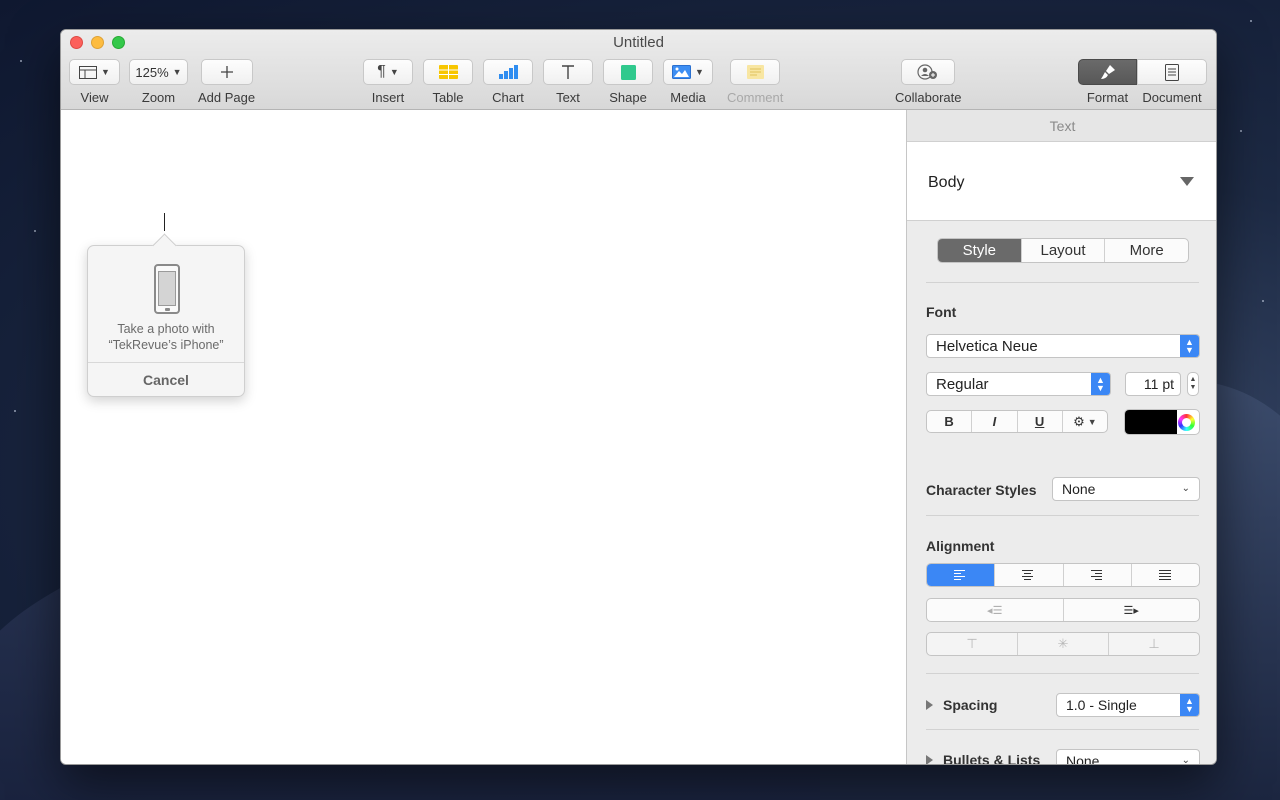 Image resolution: width=1280 pixels, height=800 pixels. I want to click on toolbar-comment: Comment, so click(755, 82).